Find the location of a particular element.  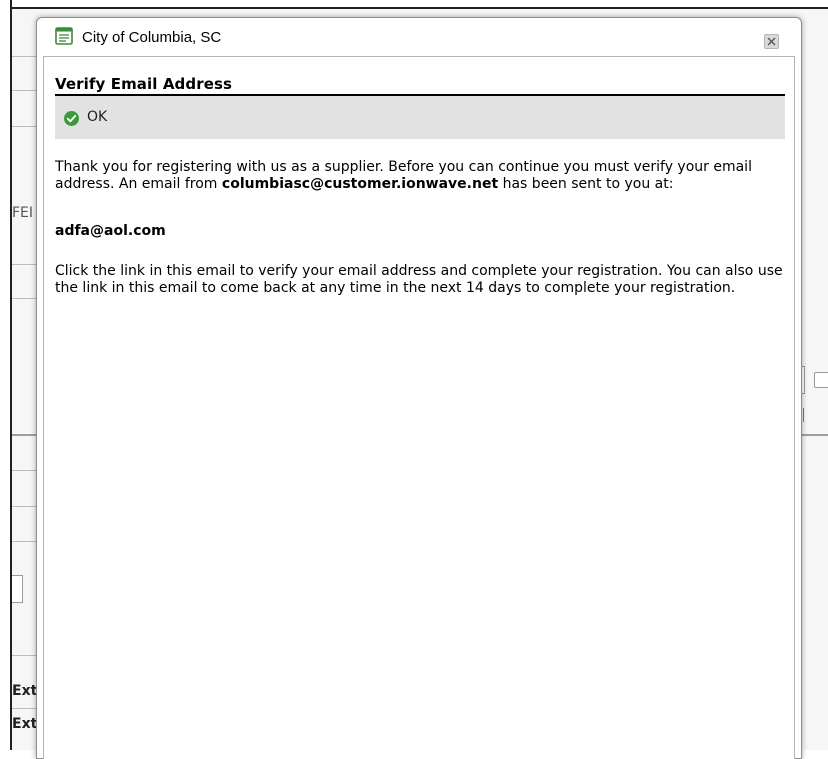

close-icon is located at coordinates (771, 41).